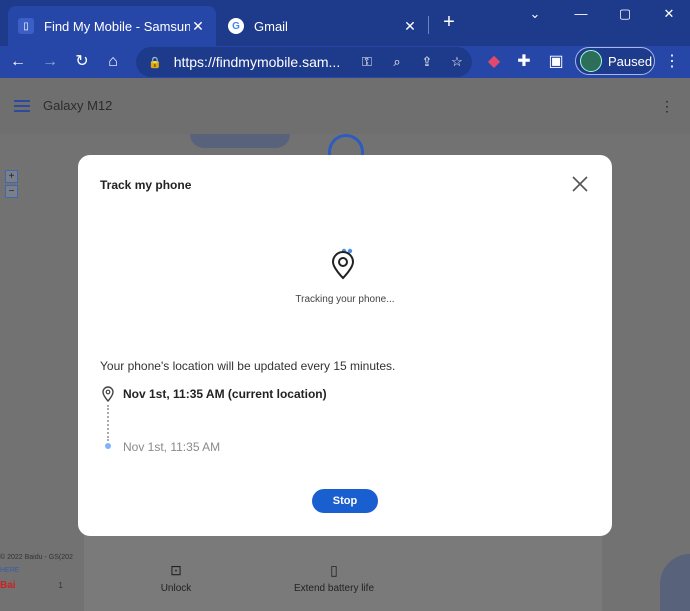 This screenshot has height=611, width=690. I want to click on map-scale: 1, so click(60, 585).